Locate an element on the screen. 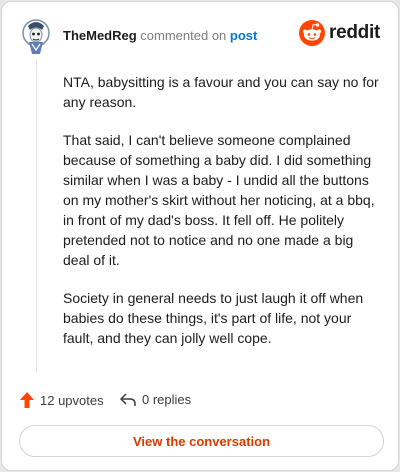  post-link: post is located at coordinates (243, 35).